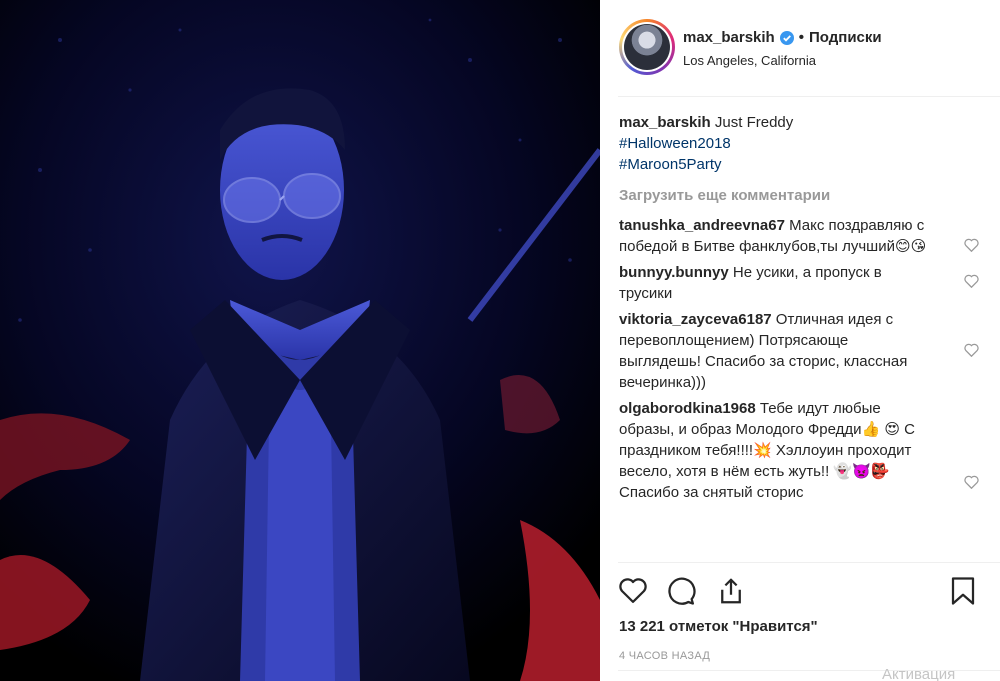  What do you see at coordinates (800, 591) in the screenshot?
I see `action-bar` at bounding box center [800, 591].